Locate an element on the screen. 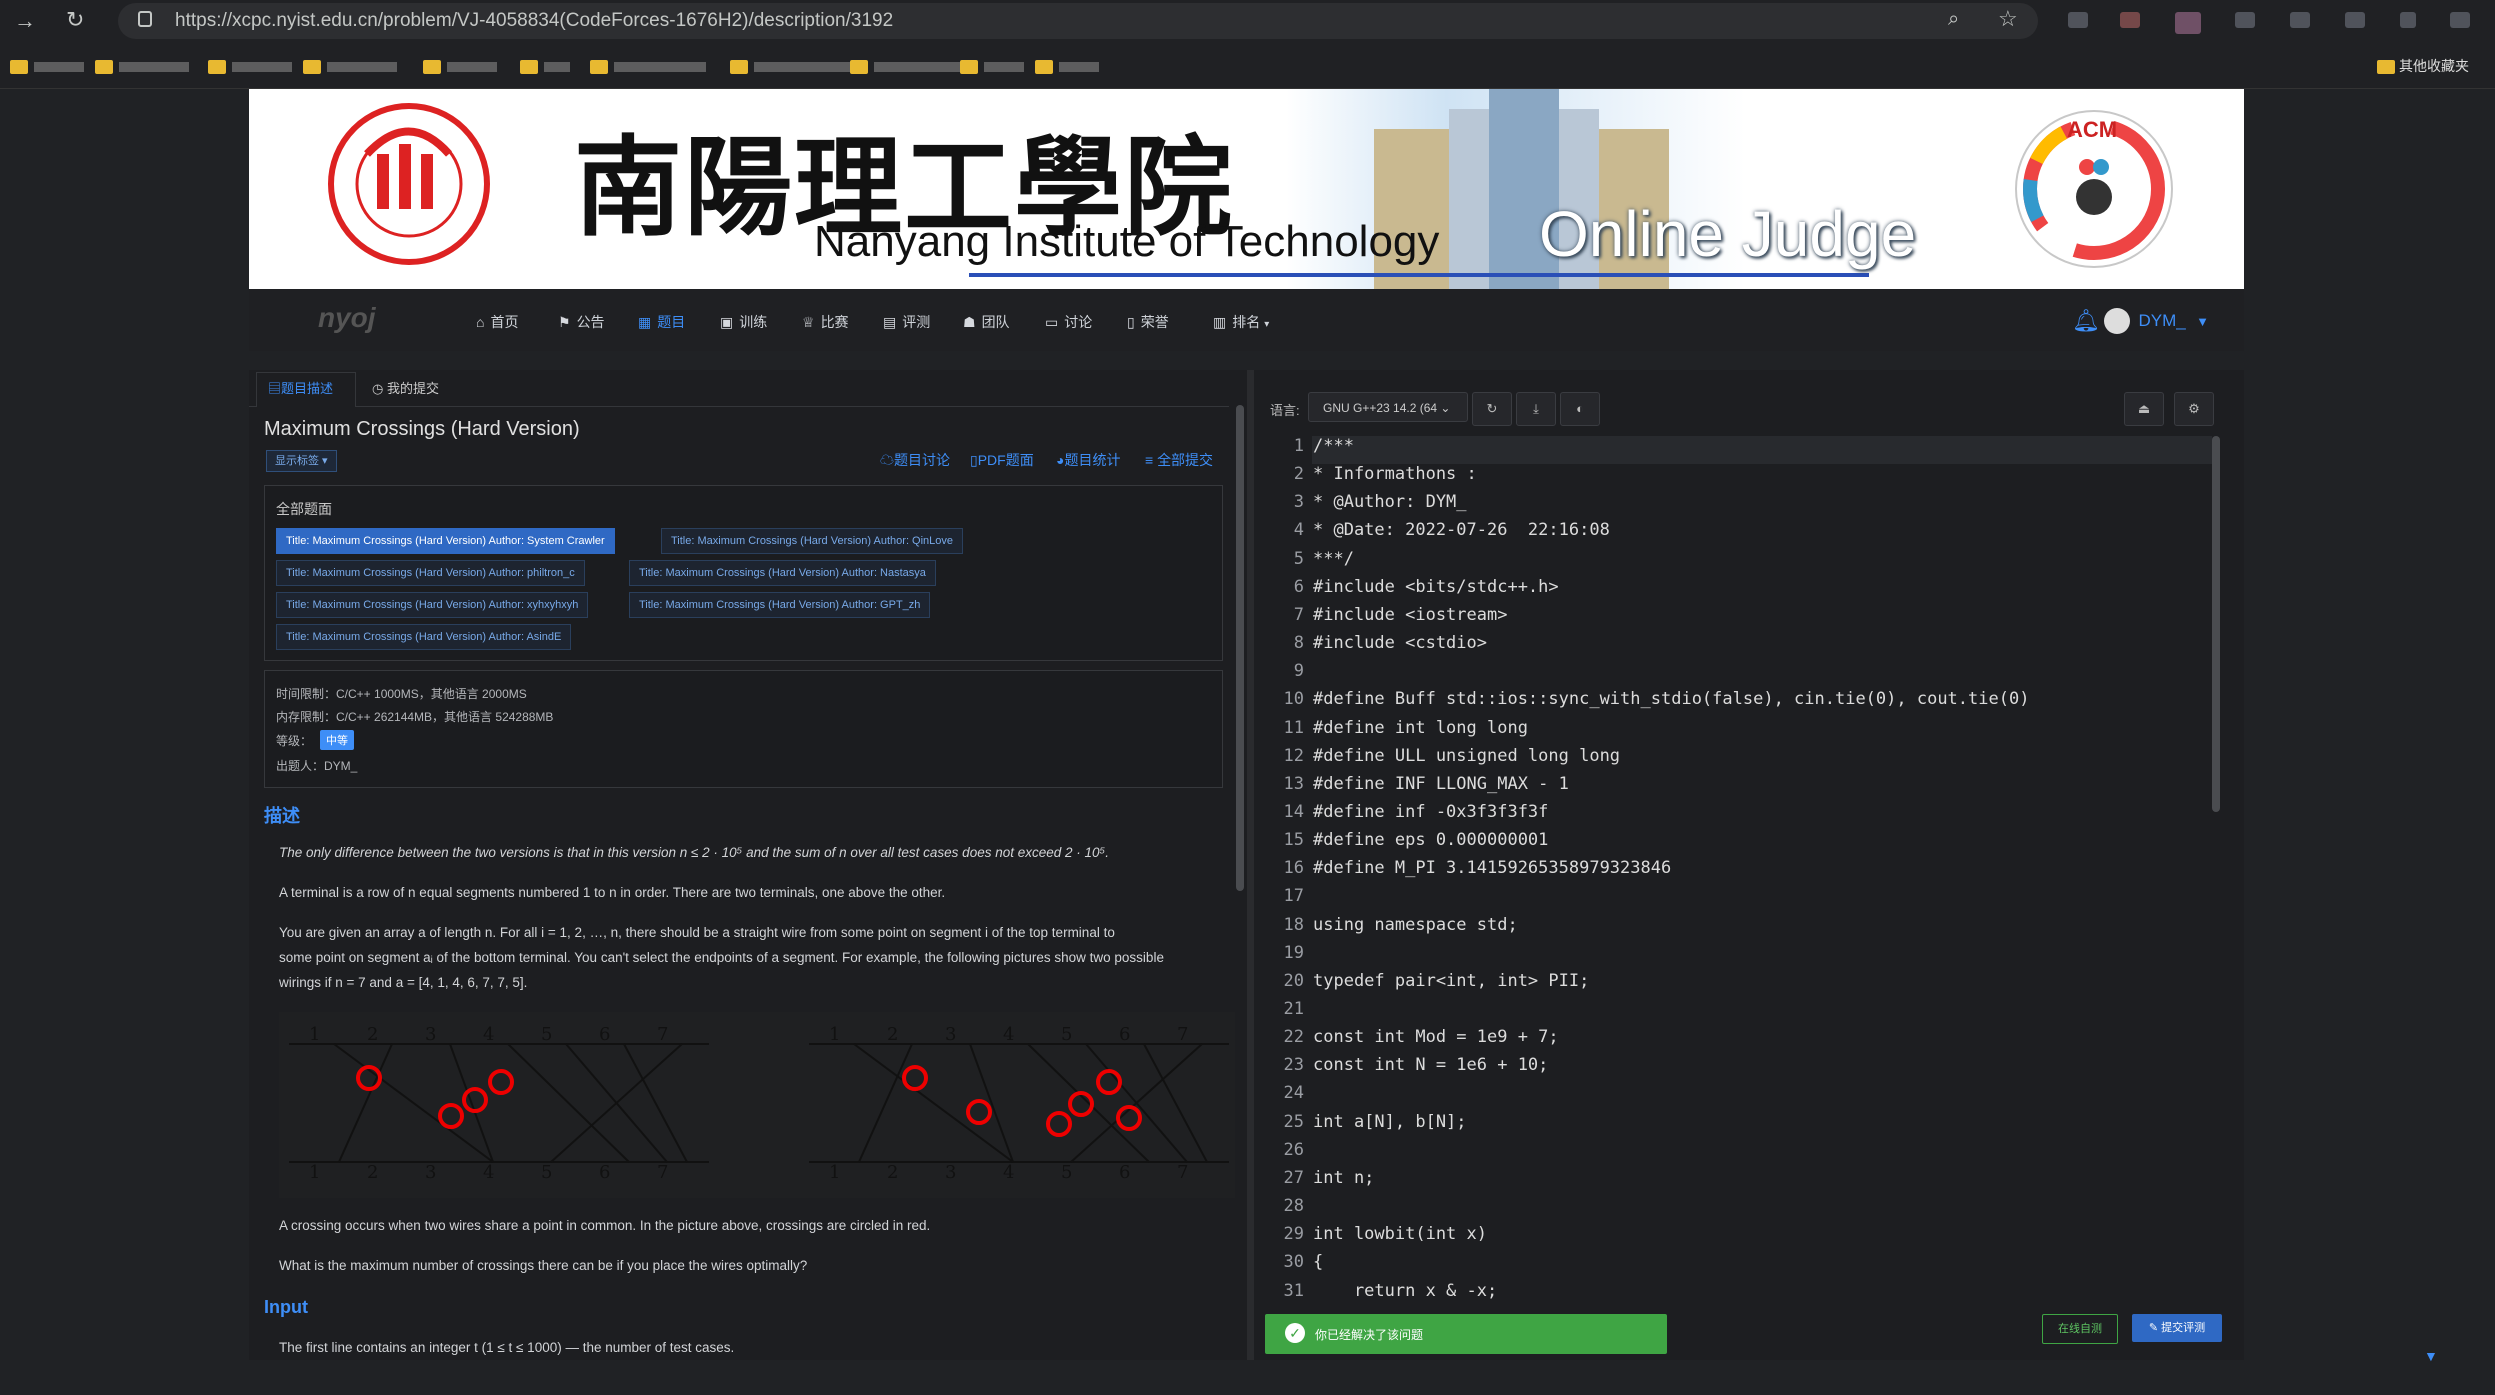 This screenshot has width=2495, height=1395. settings-button: ⚙ is located at coordinates (2194, 409).